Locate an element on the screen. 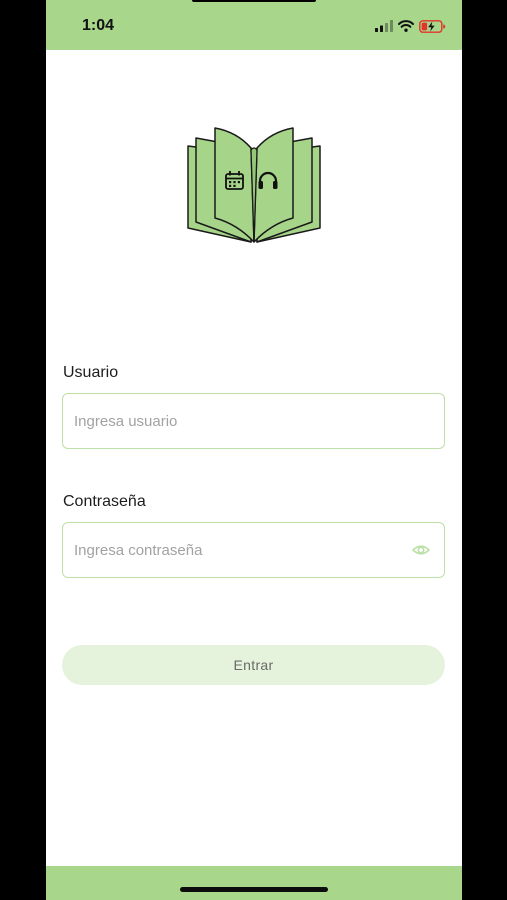 The image size is (507, 900). eye-icon is located at coordinates (421, 550).